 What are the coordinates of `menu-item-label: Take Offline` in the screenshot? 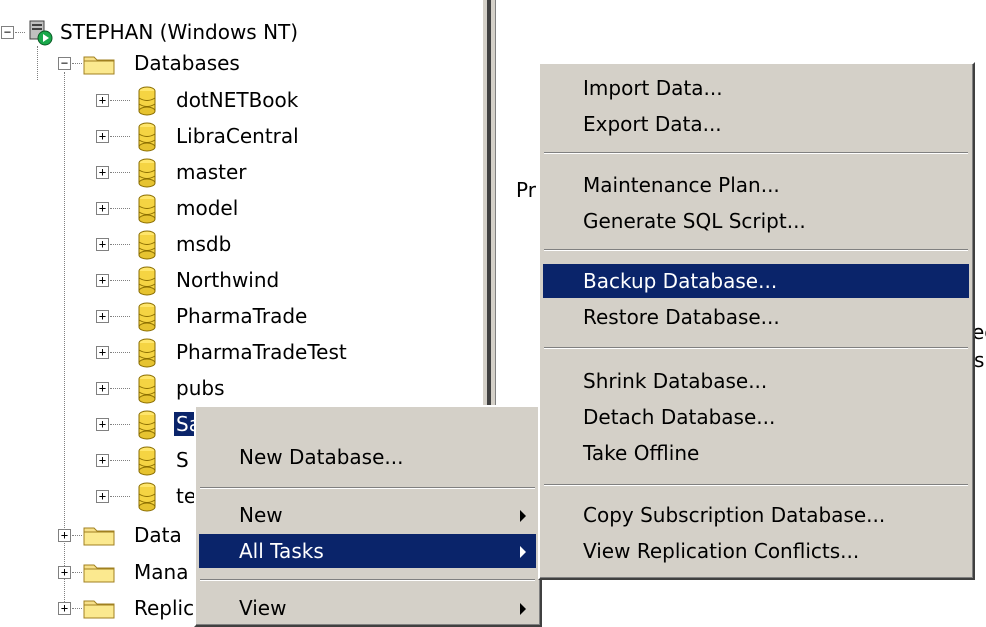 It's located at (641, 453).